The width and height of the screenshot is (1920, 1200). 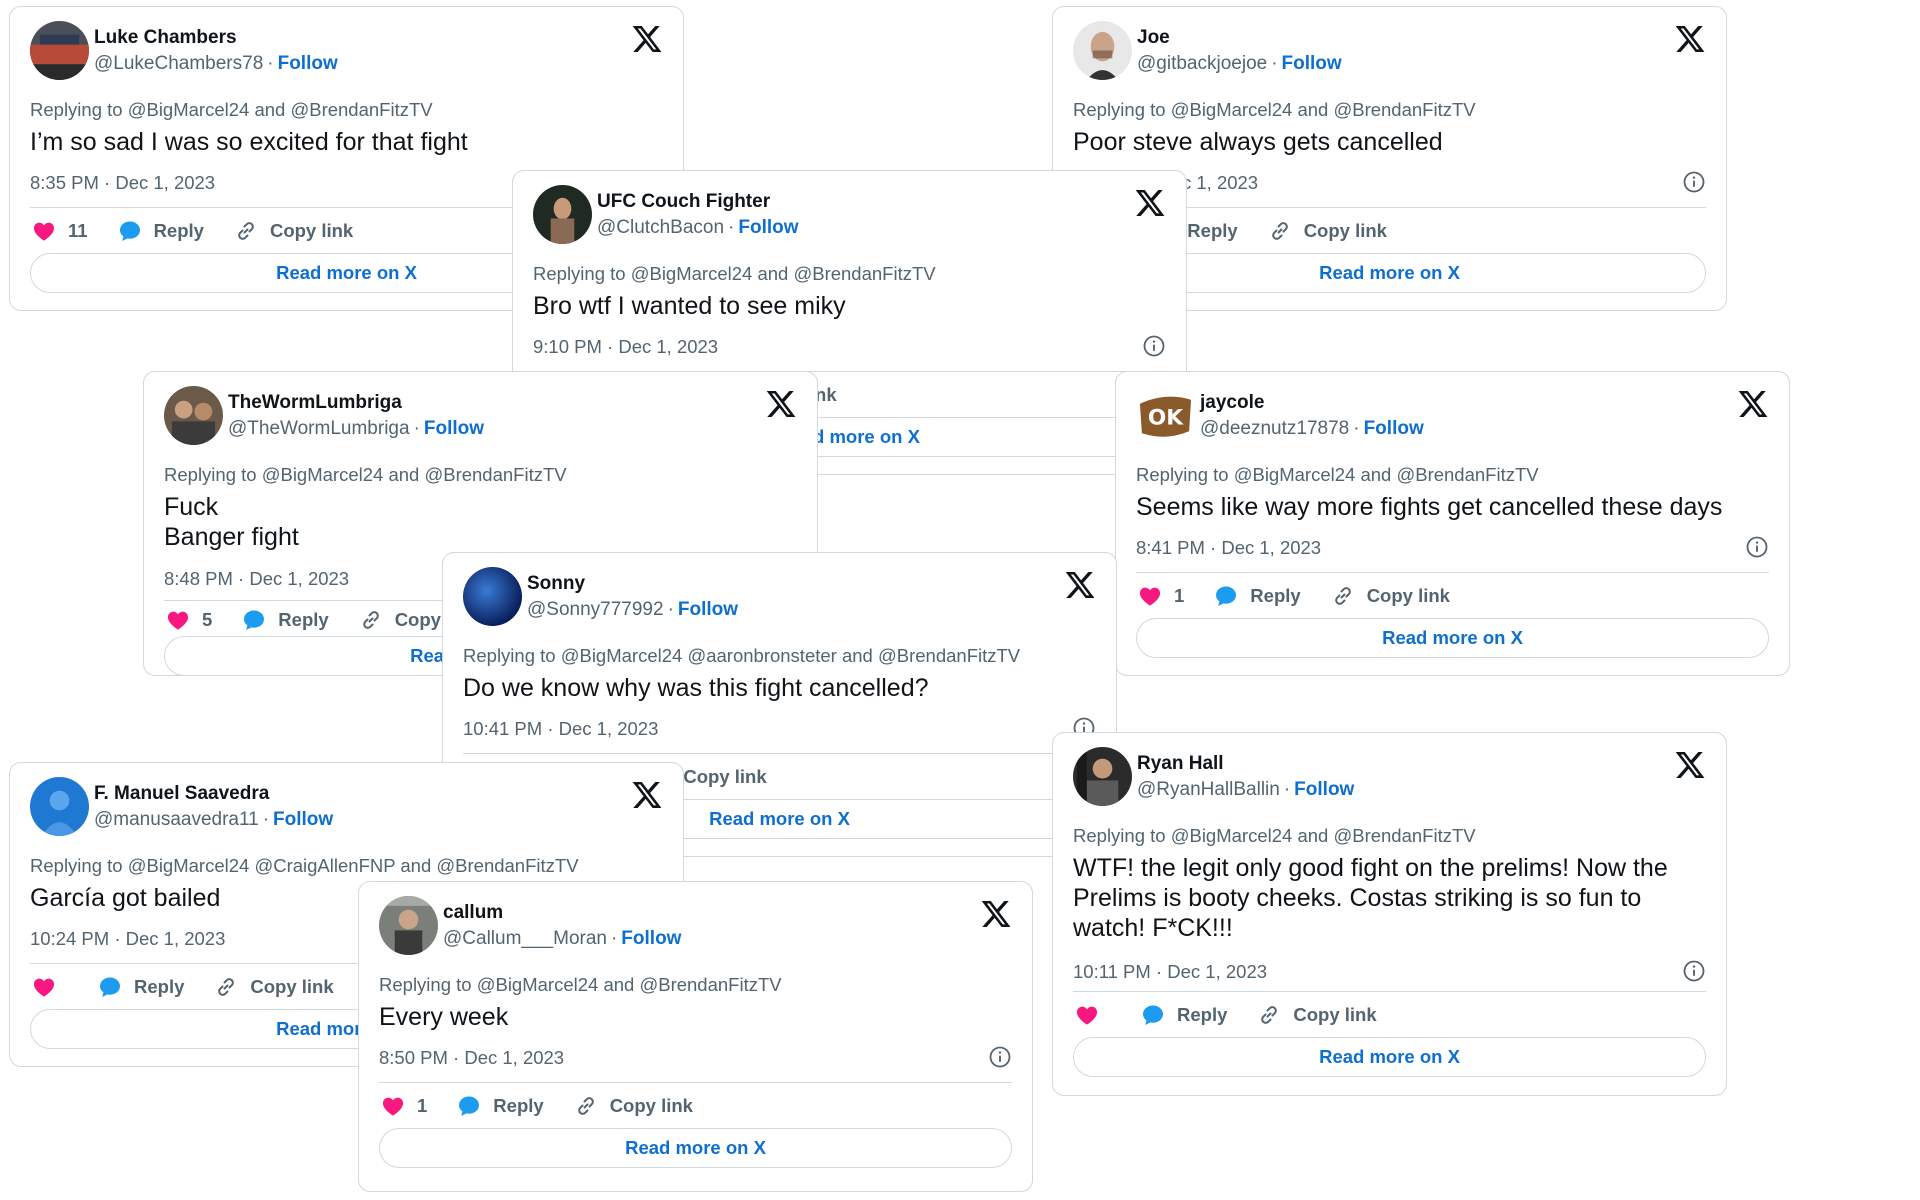 What do you see at coordinates (1170, 971) in the screenshot?
I see `tweet-timestamp: 10:11 PM · Dec 1, 2023` at bounding box center [1170, 971].